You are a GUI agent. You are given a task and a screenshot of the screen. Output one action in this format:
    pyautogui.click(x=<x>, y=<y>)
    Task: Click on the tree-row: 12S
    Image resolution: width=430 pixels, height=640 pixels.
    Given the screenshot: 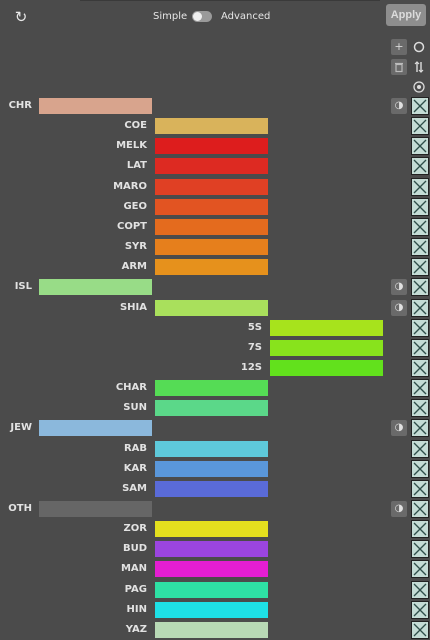 What is the action you would take?
    pyautogui.click(x=215, y=368)
    